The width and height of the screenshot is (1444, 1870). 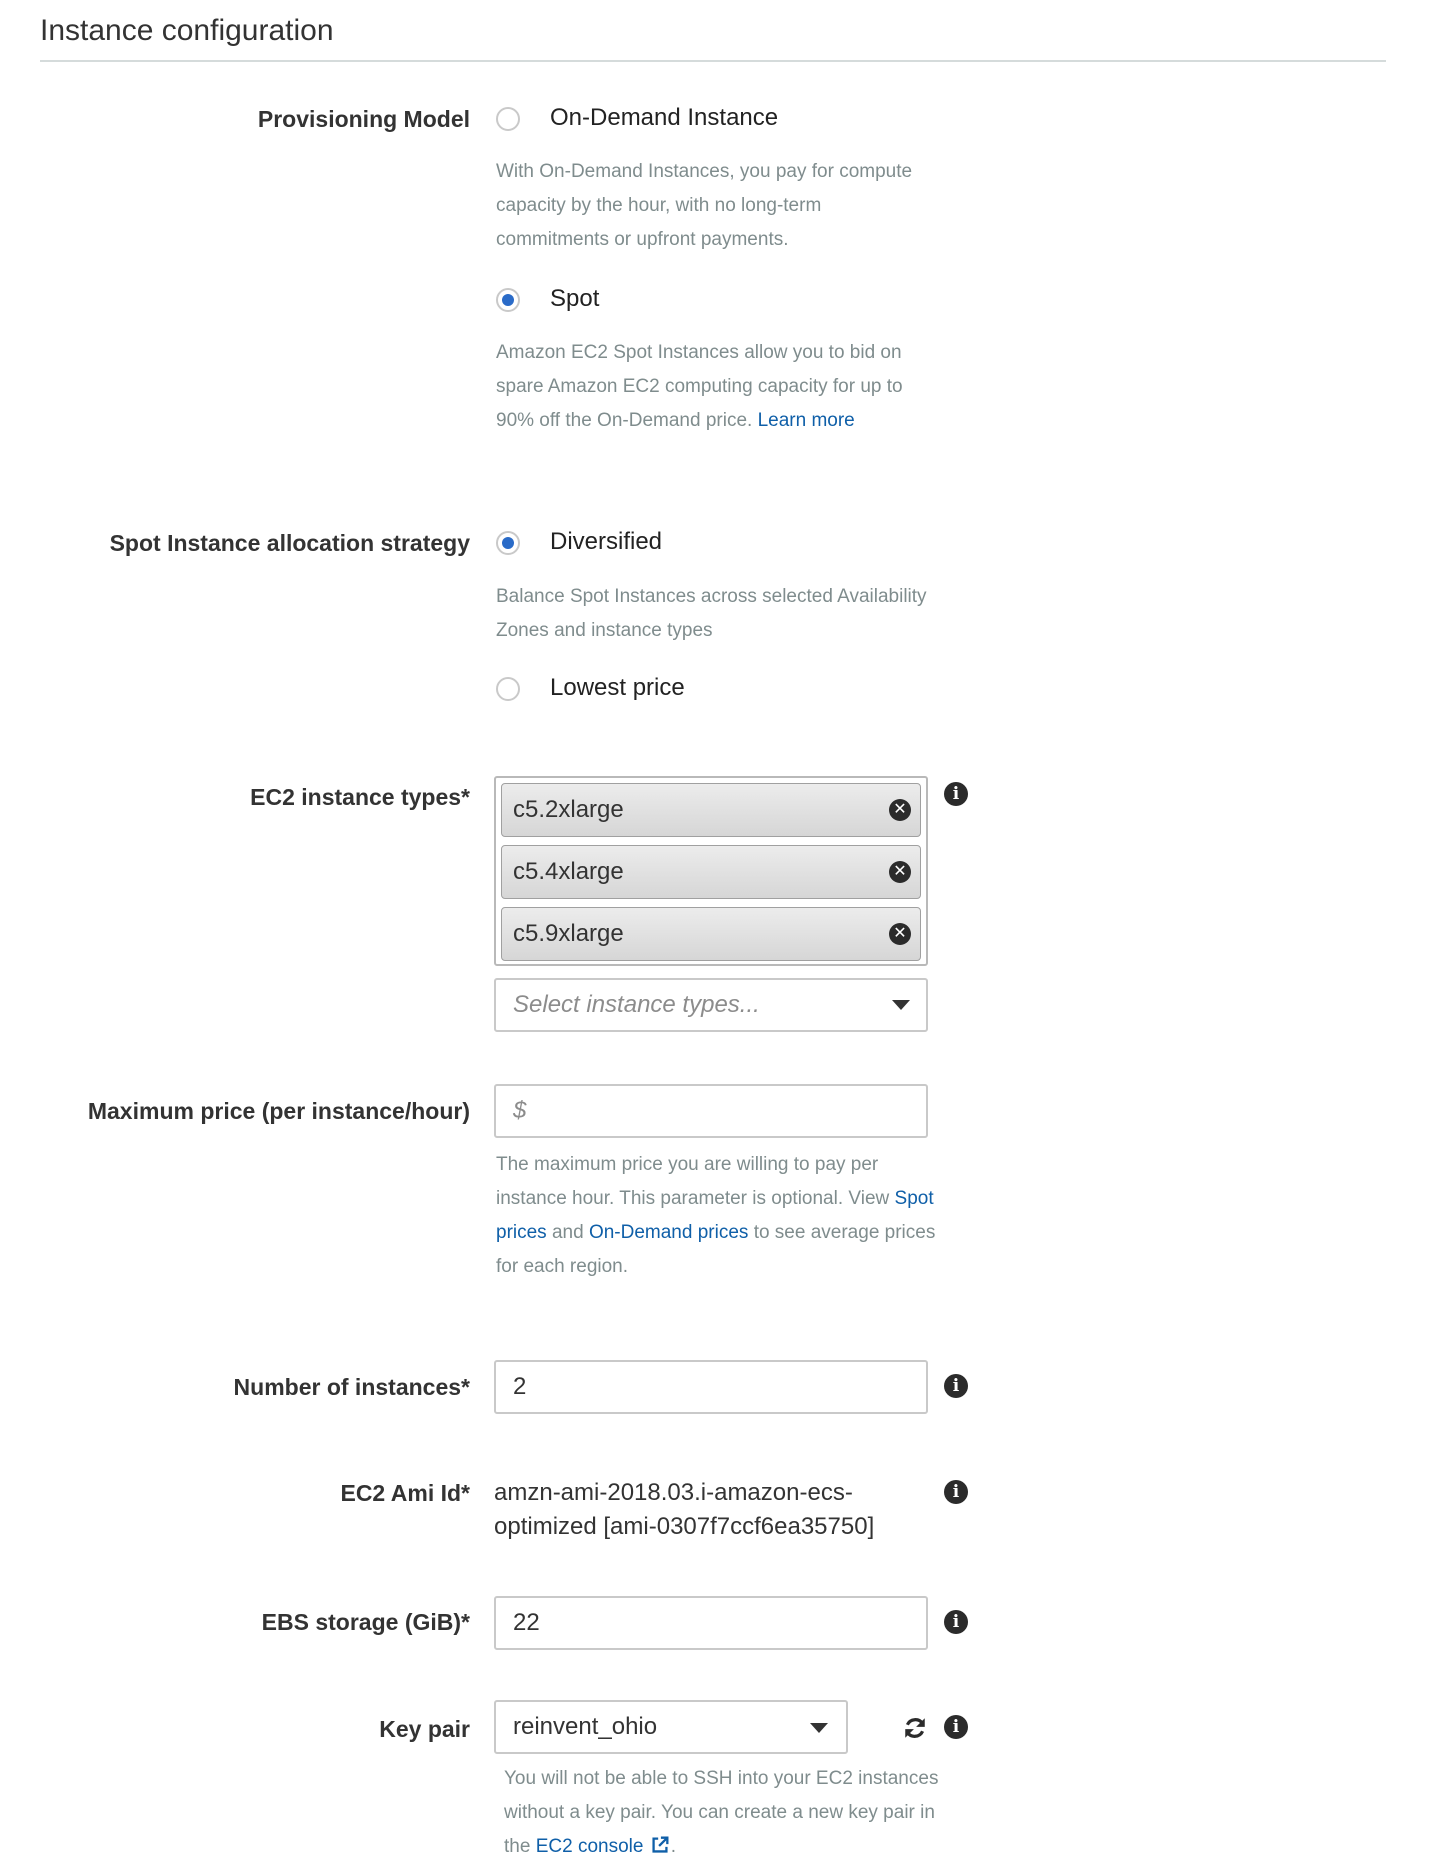 What do you see at coordinates (351, 1387) in the screenshot?
I see `num-instances-label: Number of instances*` at bounding box center [351, 1387].